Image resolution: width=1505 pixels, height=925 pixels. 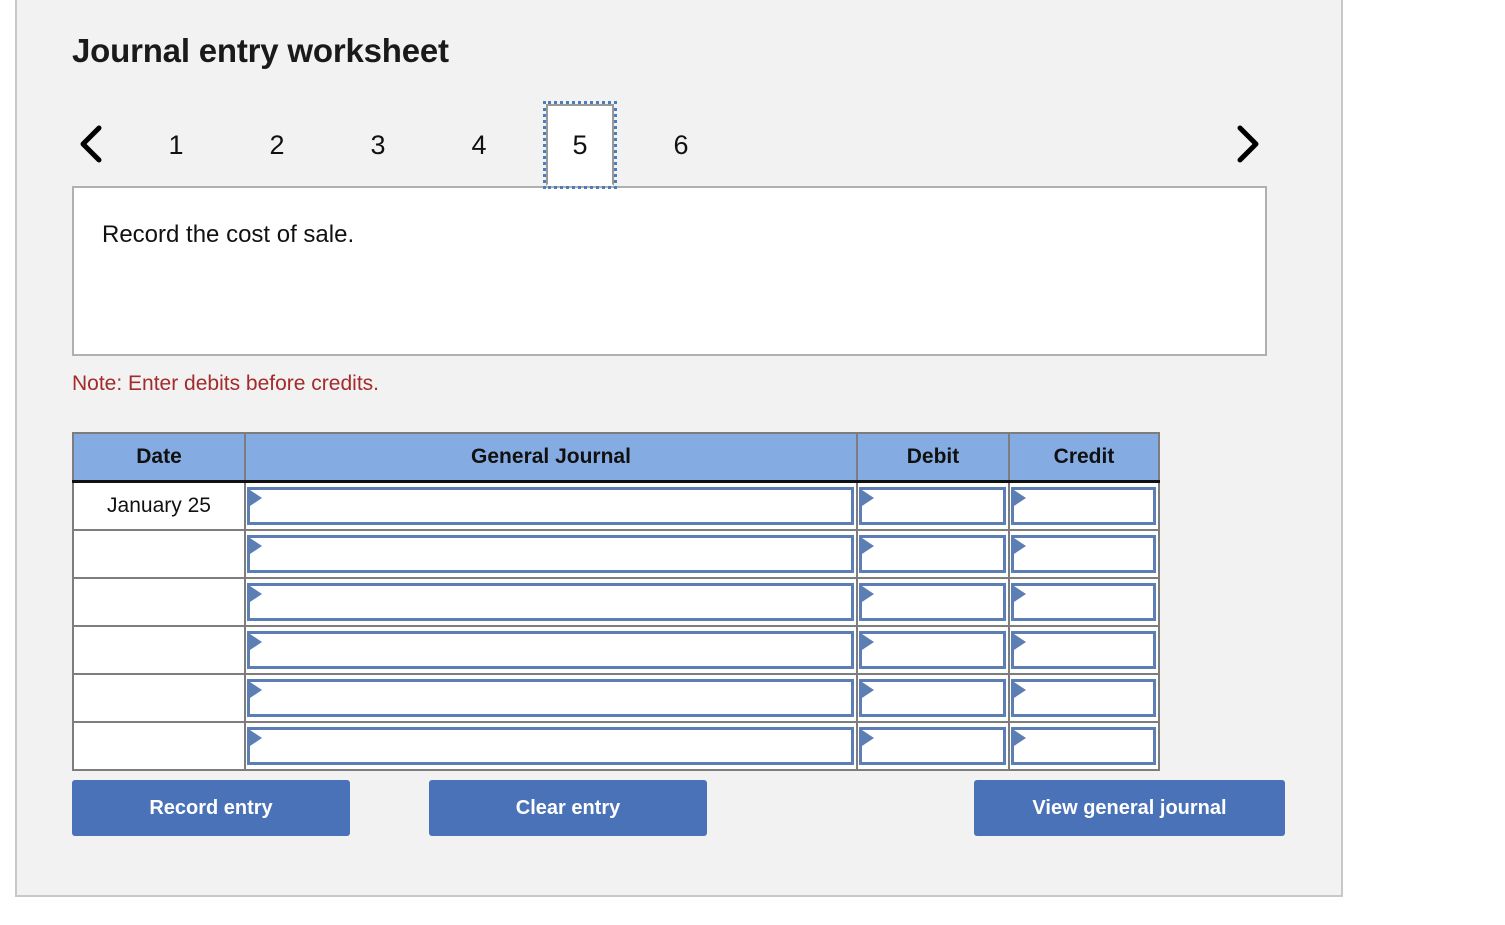 I want to click on column-header-credit: Credit, so click(x=1084, y=457).